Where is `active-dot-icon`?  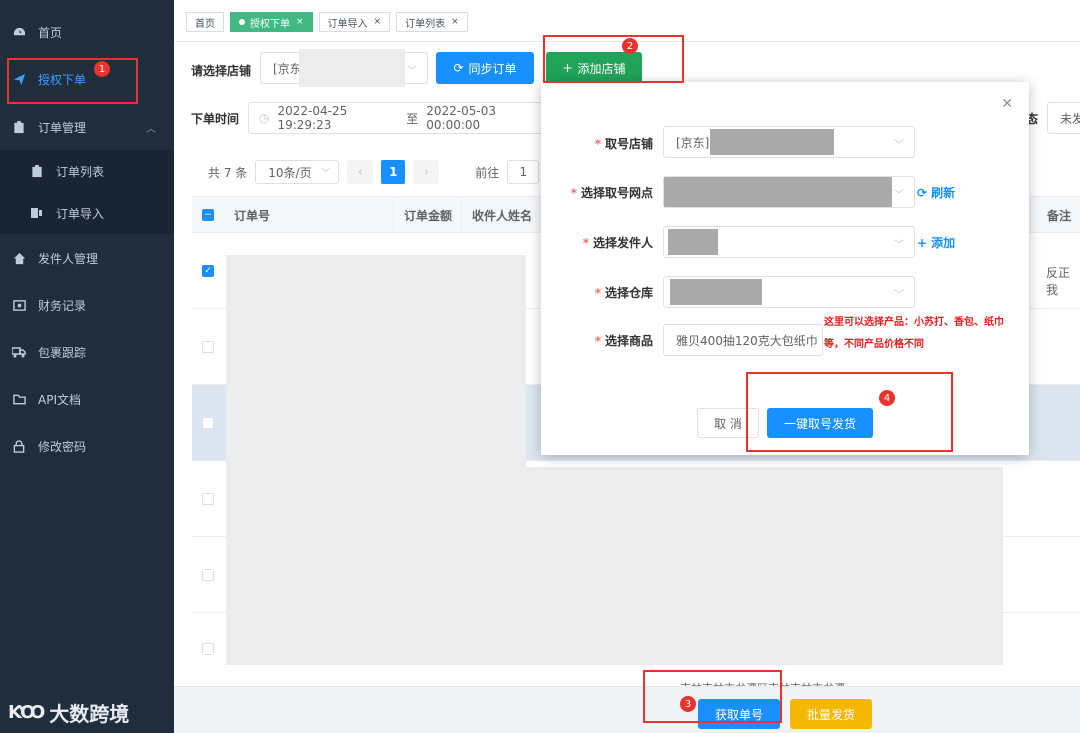 active-dot-icon is located at coordinates (242, 22).